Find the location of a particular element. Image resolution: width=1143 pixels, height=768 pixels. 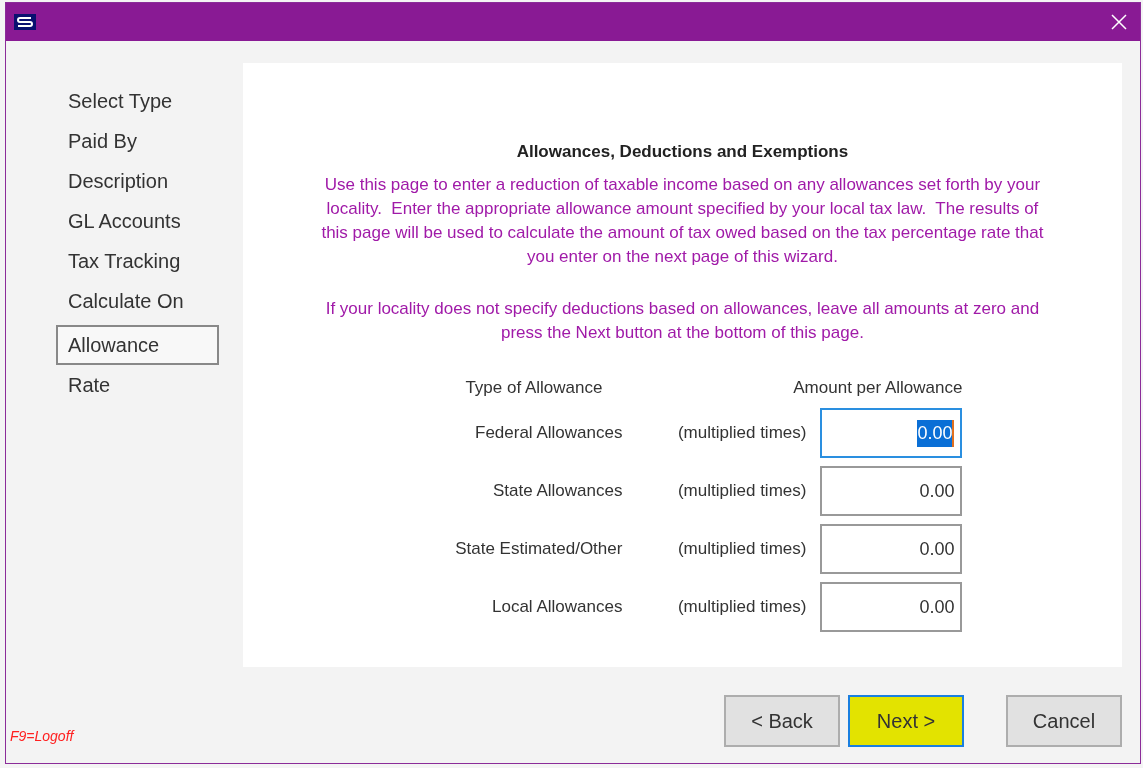

note-text: If your locality does not specify deductions based on allowances, leave all amounts at zero and press the Next button at the bottom of this page. is located at coordinates (682, 320).